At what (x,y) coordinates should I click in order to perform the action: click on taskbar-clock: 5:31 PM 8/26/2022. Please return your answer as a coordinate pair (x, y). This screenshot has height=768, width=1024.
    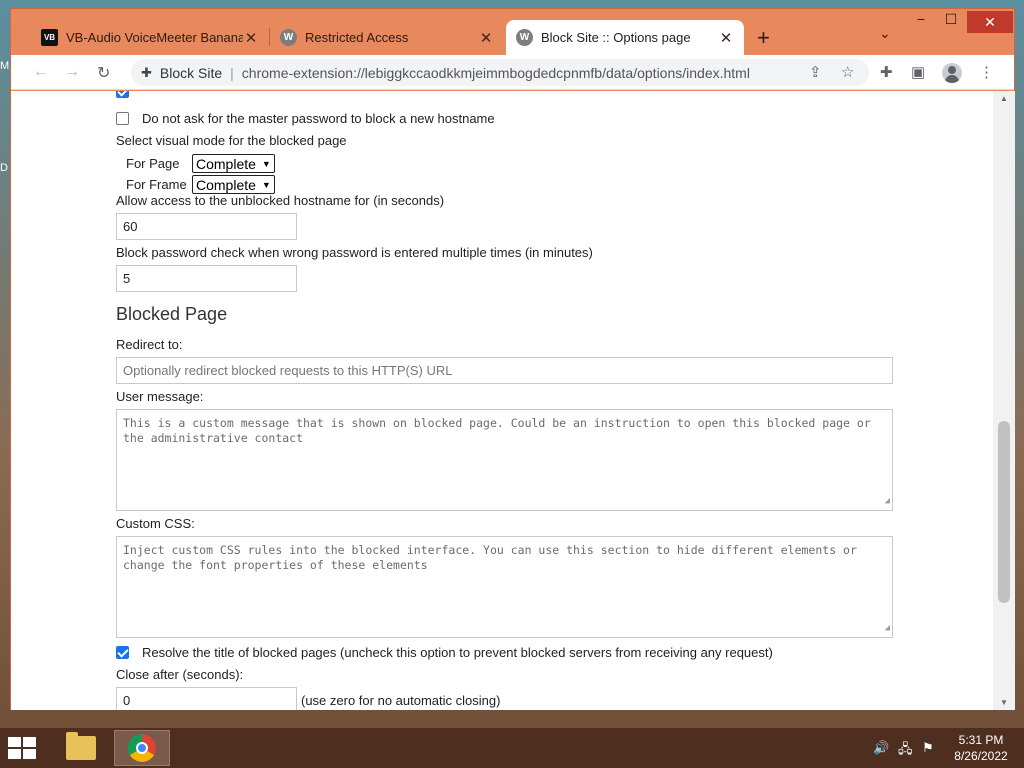
    Looking at the image, I should click on (981, 748).